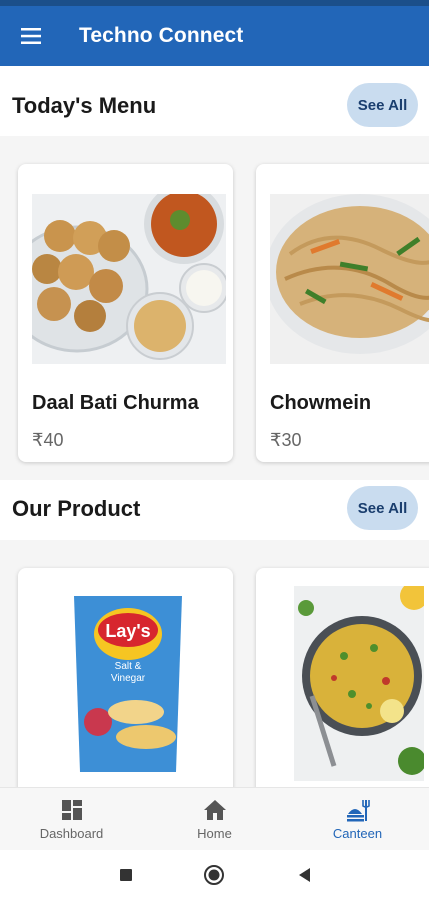 The height and width of the screenshot is (900, 429). I want to click on recents-square-icon, so click(126, 875).